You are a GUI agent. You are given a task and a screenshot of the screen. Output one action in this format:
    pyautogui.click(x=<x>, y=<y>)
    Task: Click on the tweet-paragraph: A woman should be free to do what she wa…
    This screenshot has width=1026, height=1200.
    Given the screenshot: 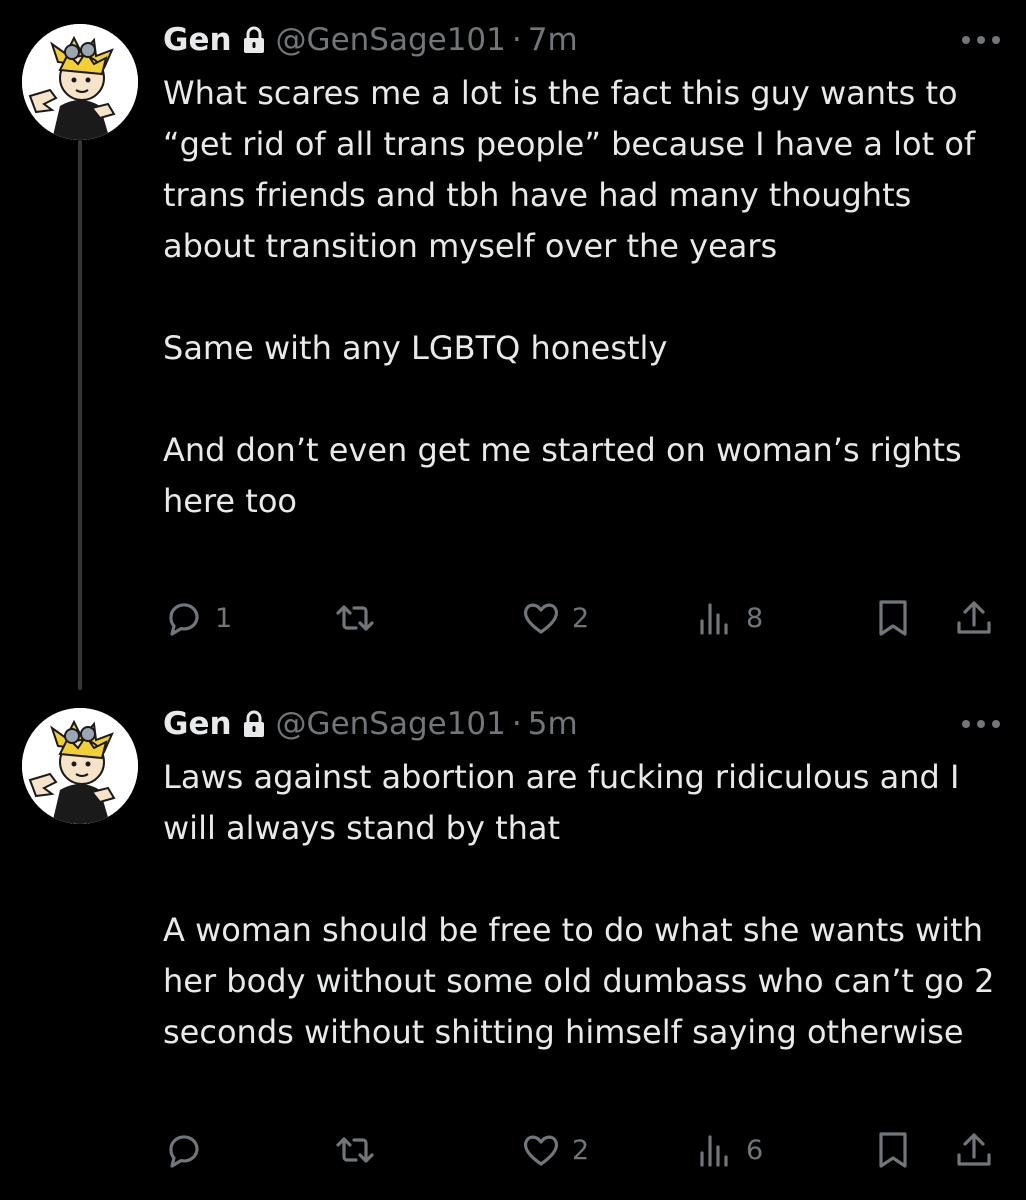 What is the action you would take?
    pyautogui.click(x=579, y=981)
    